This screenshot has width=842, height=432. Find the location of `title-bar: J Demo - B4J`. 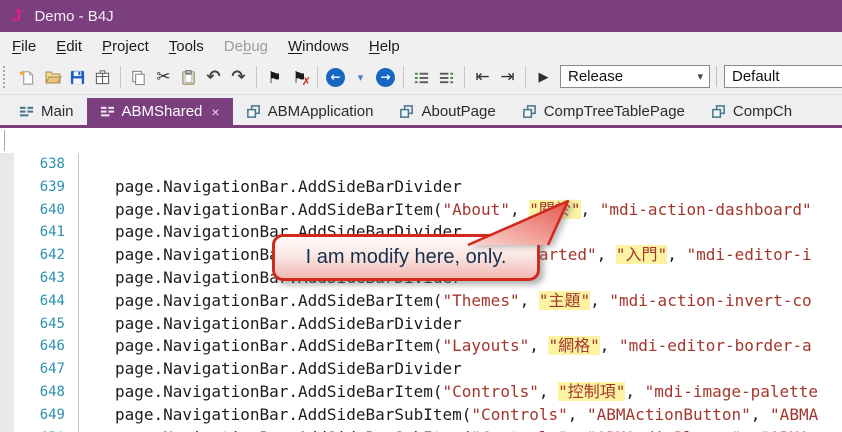

title-bar: J Demo - B4J is located at coordinates (421, 16).